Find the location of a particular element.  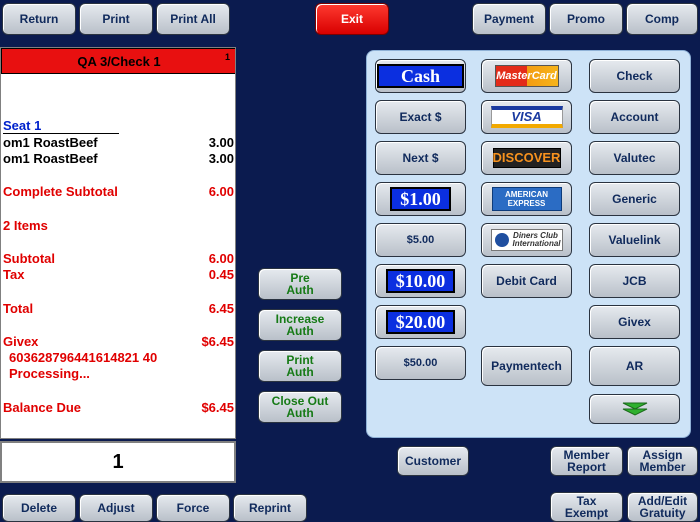

discover-button: DISCOVER is located at coordinates (526, 158).